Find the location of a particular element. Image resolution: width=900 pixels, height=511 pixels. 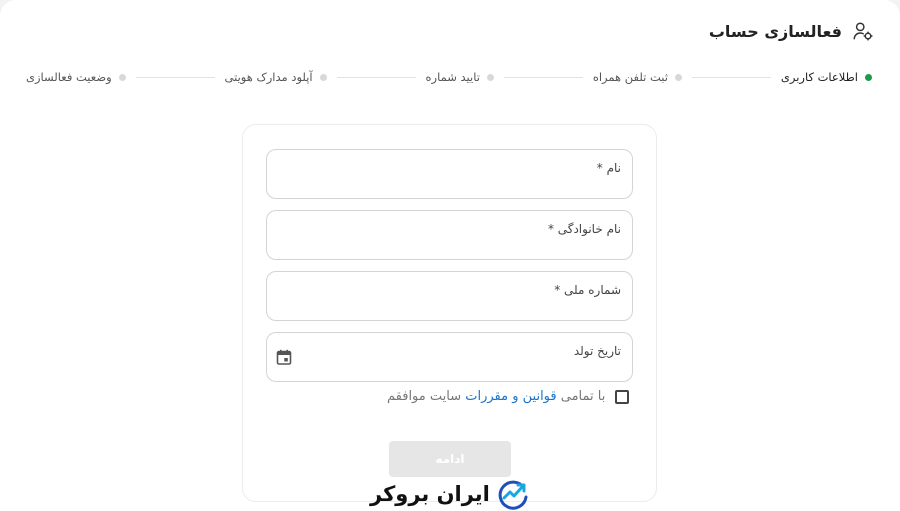

step-user-info: اطلاعات کاربری is located at coordinates (826, 77).